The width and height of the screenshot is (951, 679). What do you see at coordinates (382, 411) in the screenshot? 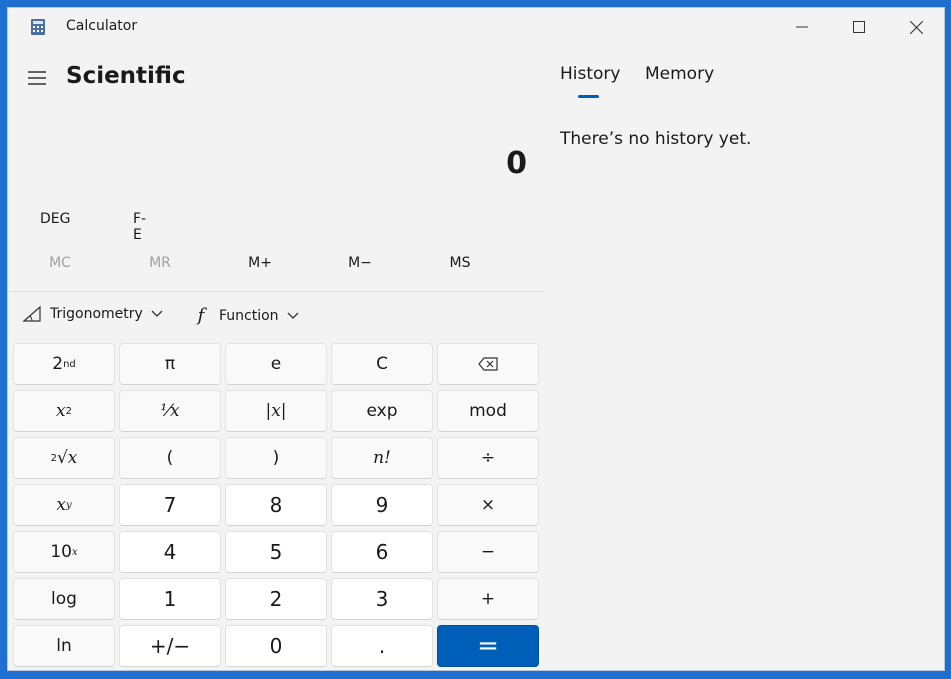
I see `exp-button: exp` at bounding box center [382, 411].